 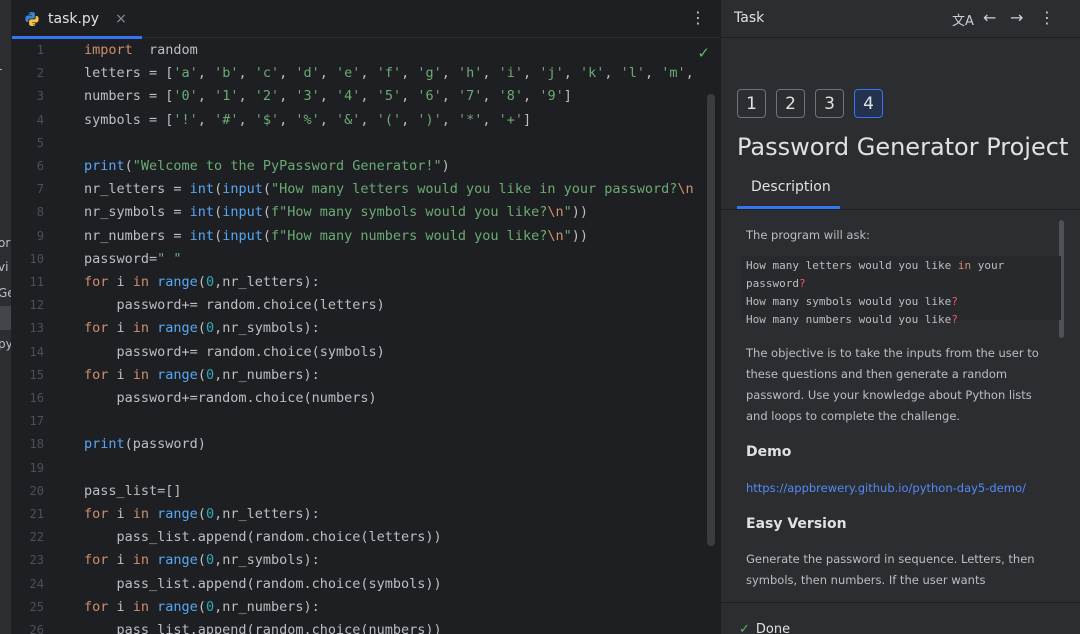 I want to click on strip-dash: -, so click(x=1, y=69).